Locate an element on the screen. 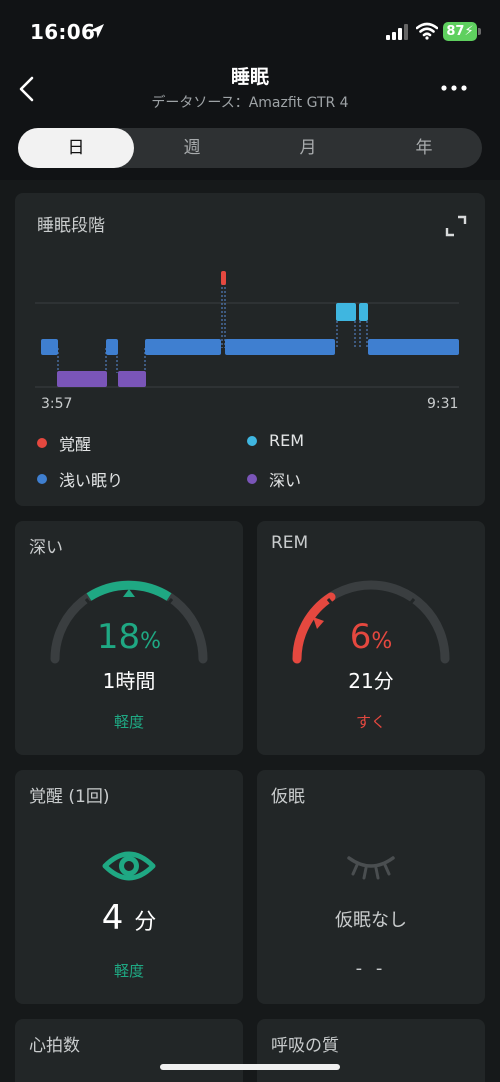 Image resolution: width=500 pixels, height=1082 pixels. card-title: 呼吸の質 is located at coordinates (305, 1046).